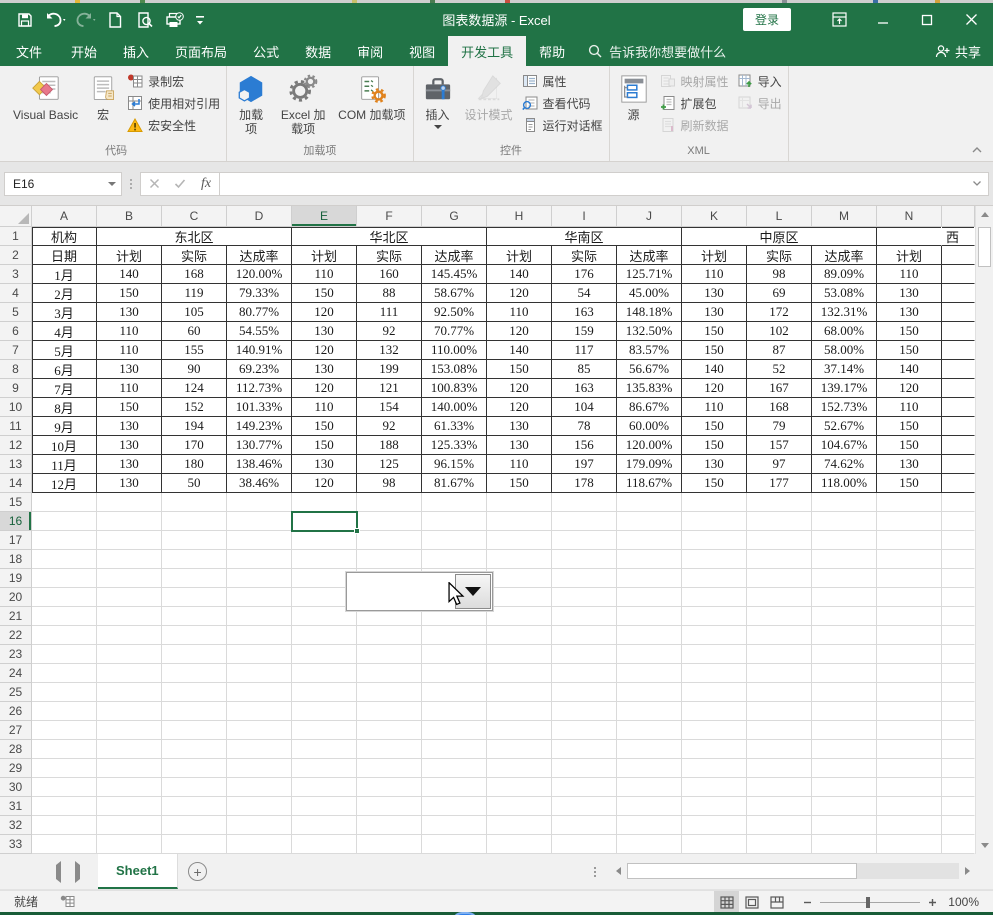 This screenshot has height=915, width=993. I want to click on tab-developer: 开发工具, so click(487, 51).